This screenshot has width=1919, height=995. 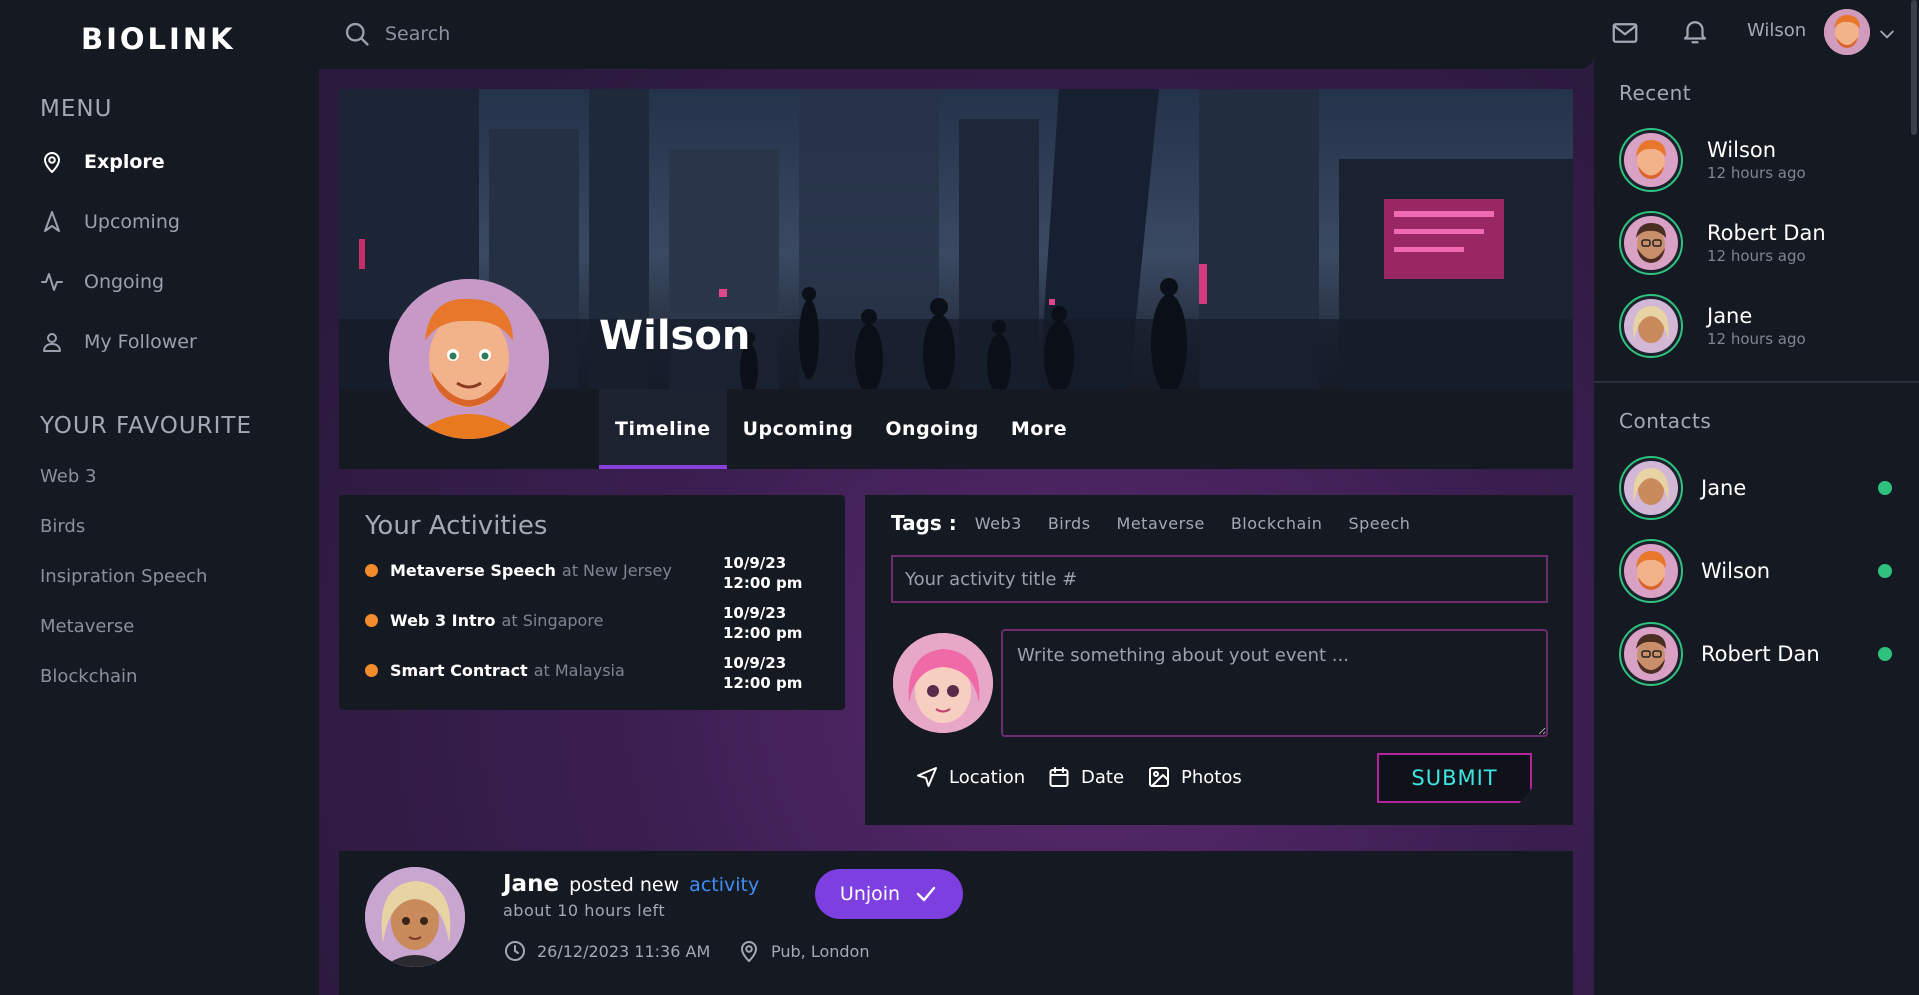 What do you see at coordinates (87, 626) in the screenshot?
I see `favourite-item-metaverse: Metaverse` at bounding box center [87, 626].